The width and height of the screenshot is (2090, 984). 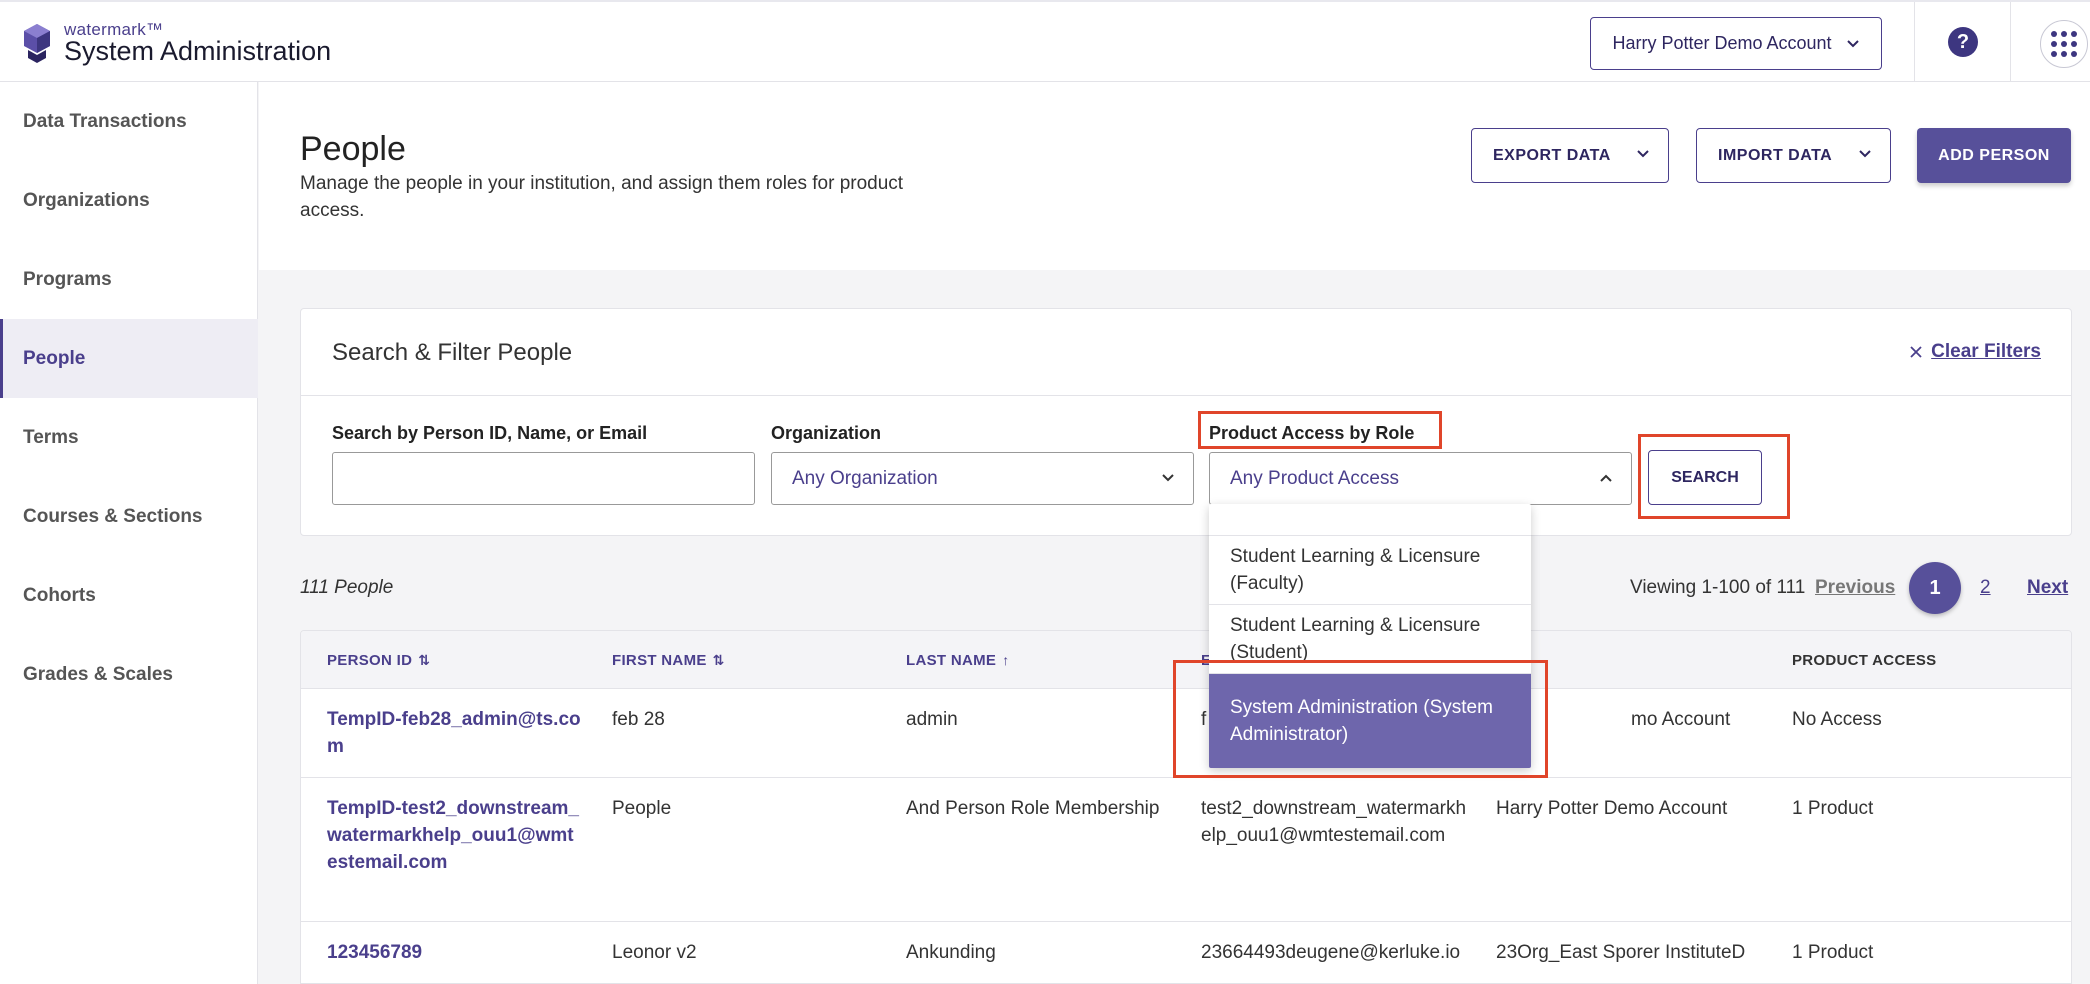 What do you see at coordinates (1006, 660) in the screenshot?
I see `sort-ascending-icon: ↑` at bounding box center [1006, 660].